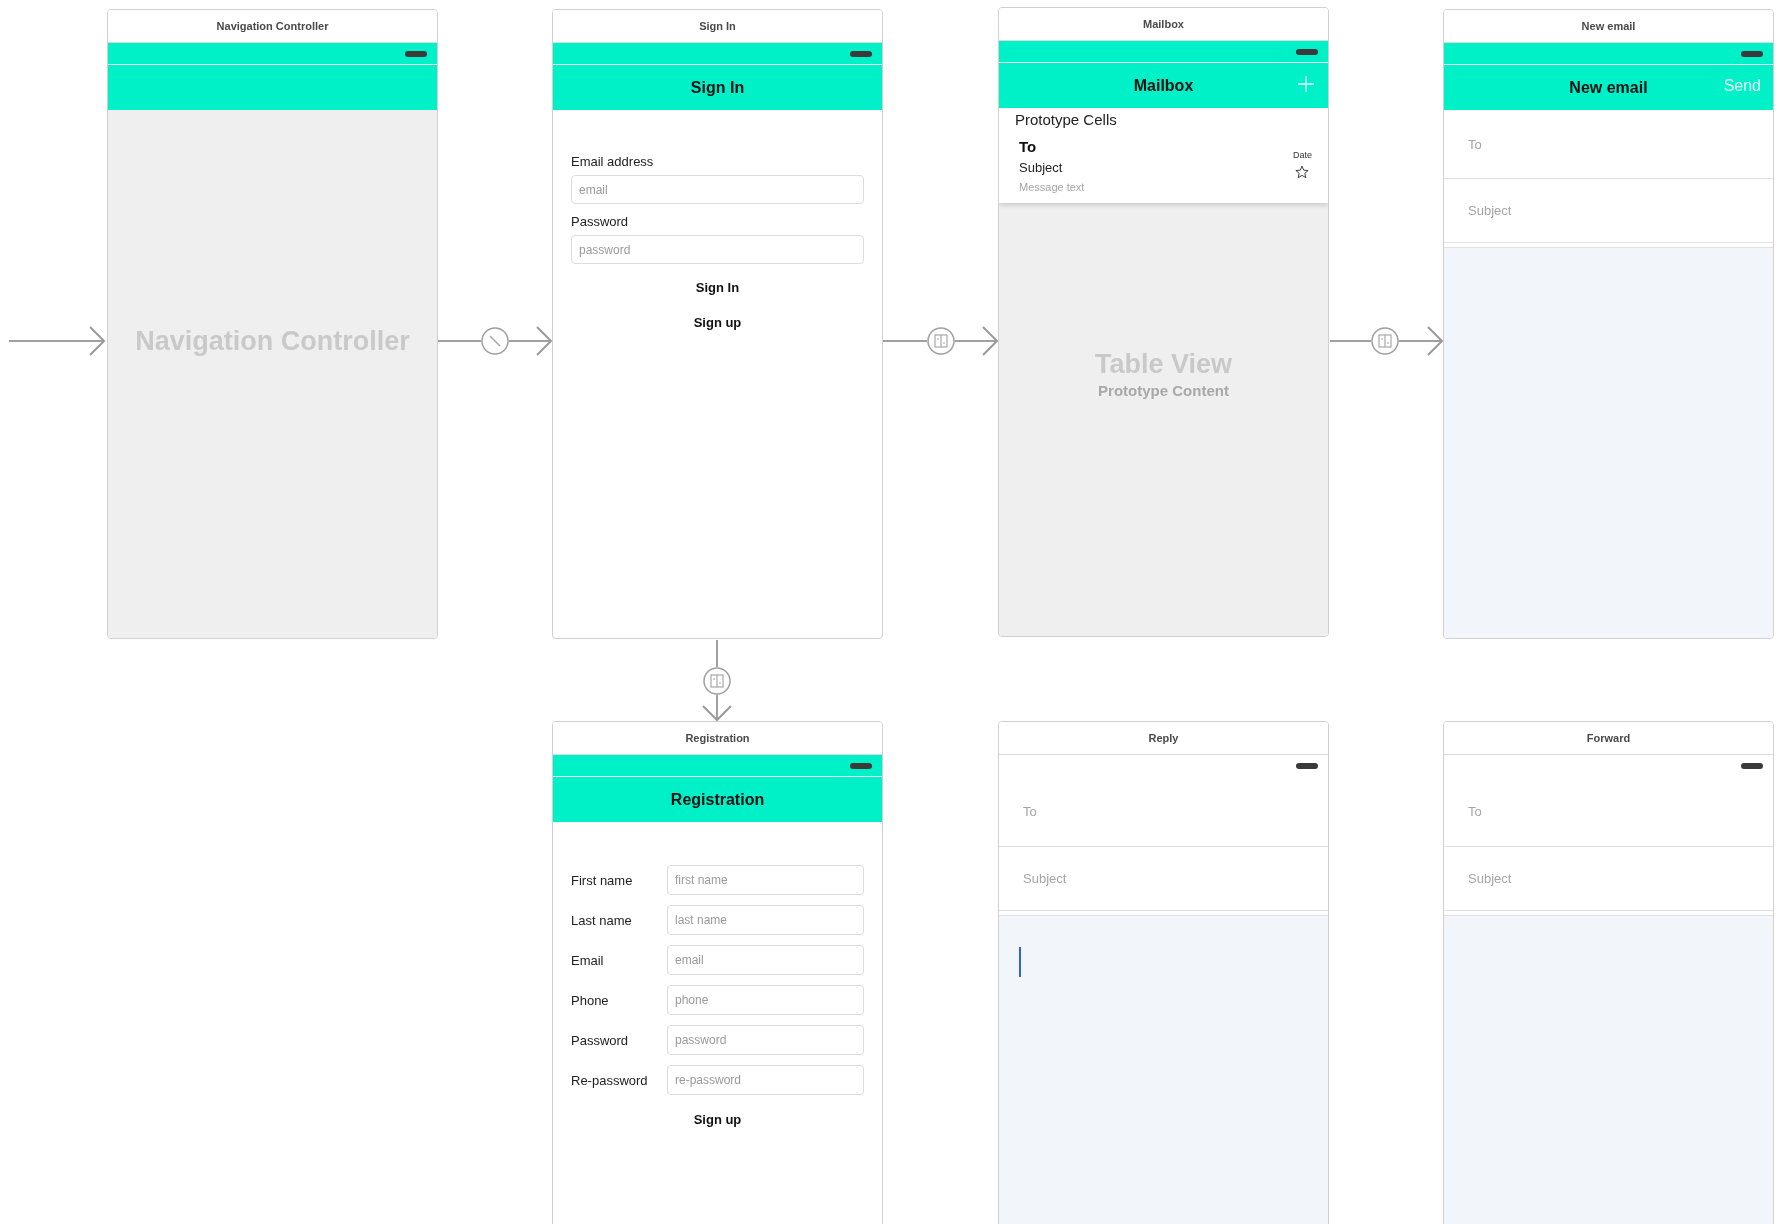  What do you see at coordinates (1066, 120) in the screenshot?
I see `section-header: Prototype Cells` at bounding box center [1066, 120].